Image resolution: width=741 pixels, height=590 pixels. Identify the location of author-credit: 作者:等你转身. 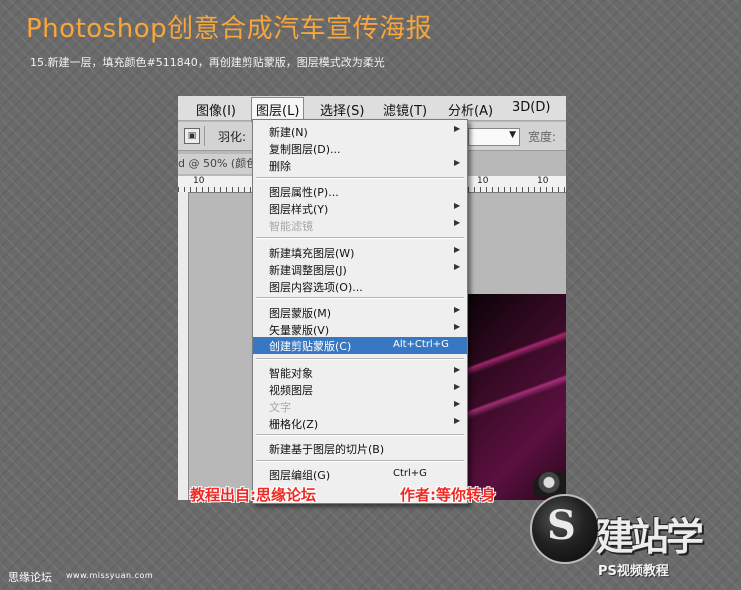
(448, 495).